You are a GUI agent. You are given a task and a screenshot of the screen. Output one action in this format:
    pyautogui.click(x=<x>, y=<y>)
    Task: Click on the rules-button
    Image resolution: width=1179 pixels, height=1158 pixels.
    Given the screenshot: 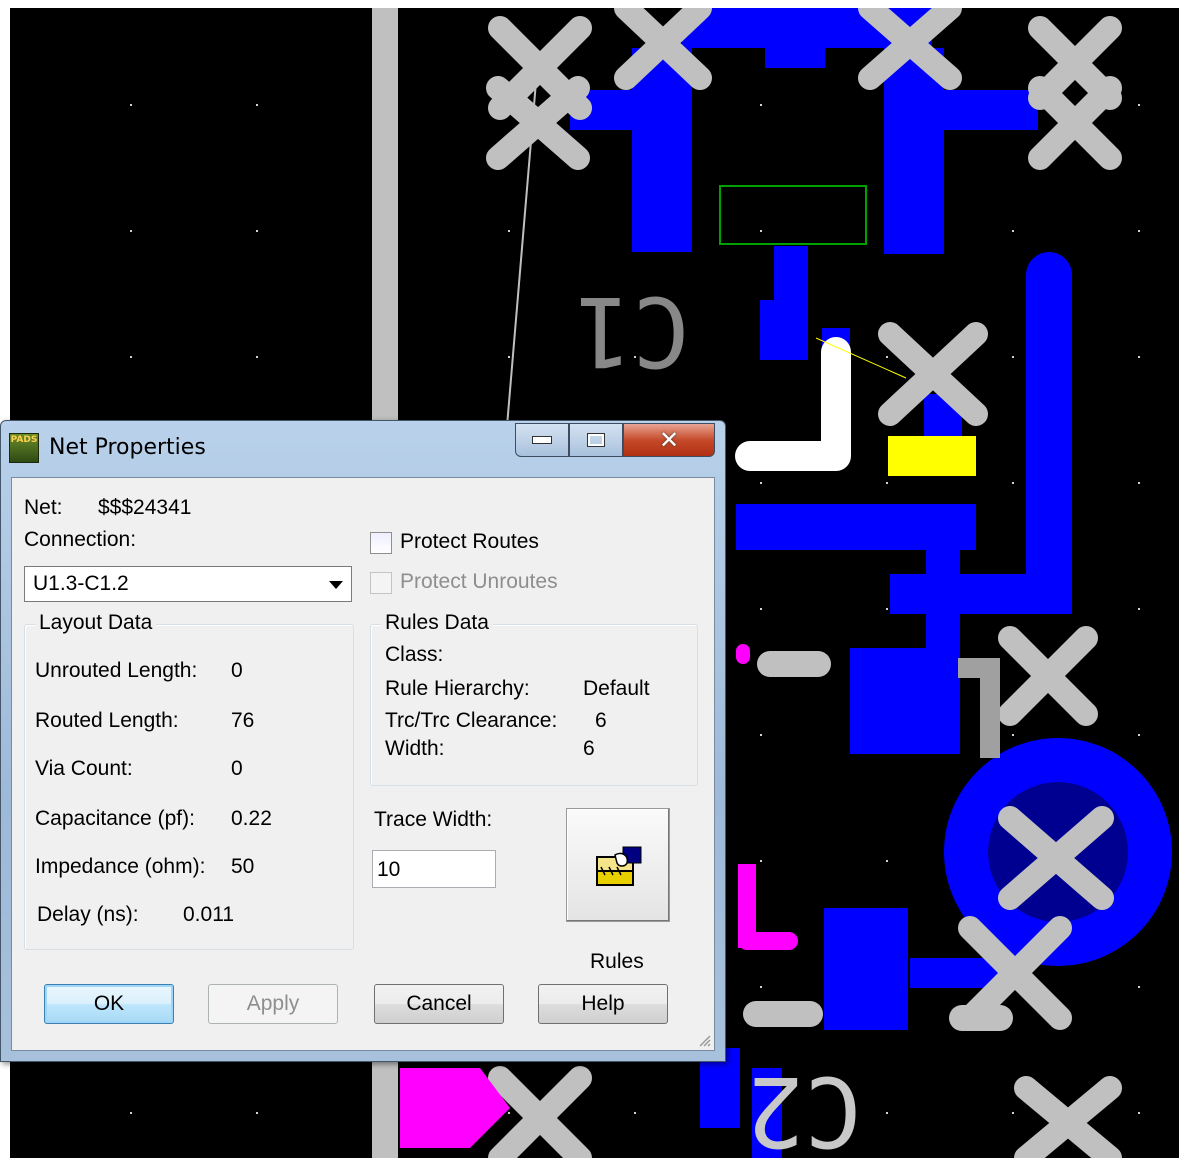 What is the action you would take?
    pyautogui.click(x=618, y=865)
    